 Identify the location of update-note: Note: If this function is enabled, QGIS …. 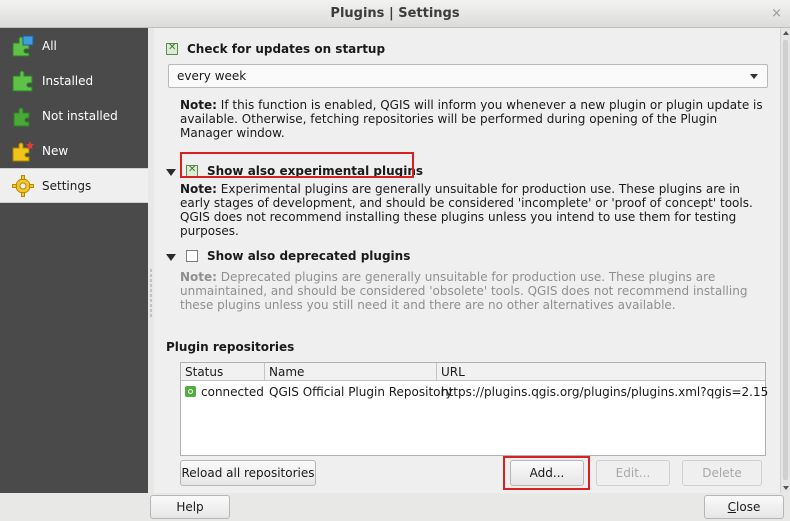
(471, 119).